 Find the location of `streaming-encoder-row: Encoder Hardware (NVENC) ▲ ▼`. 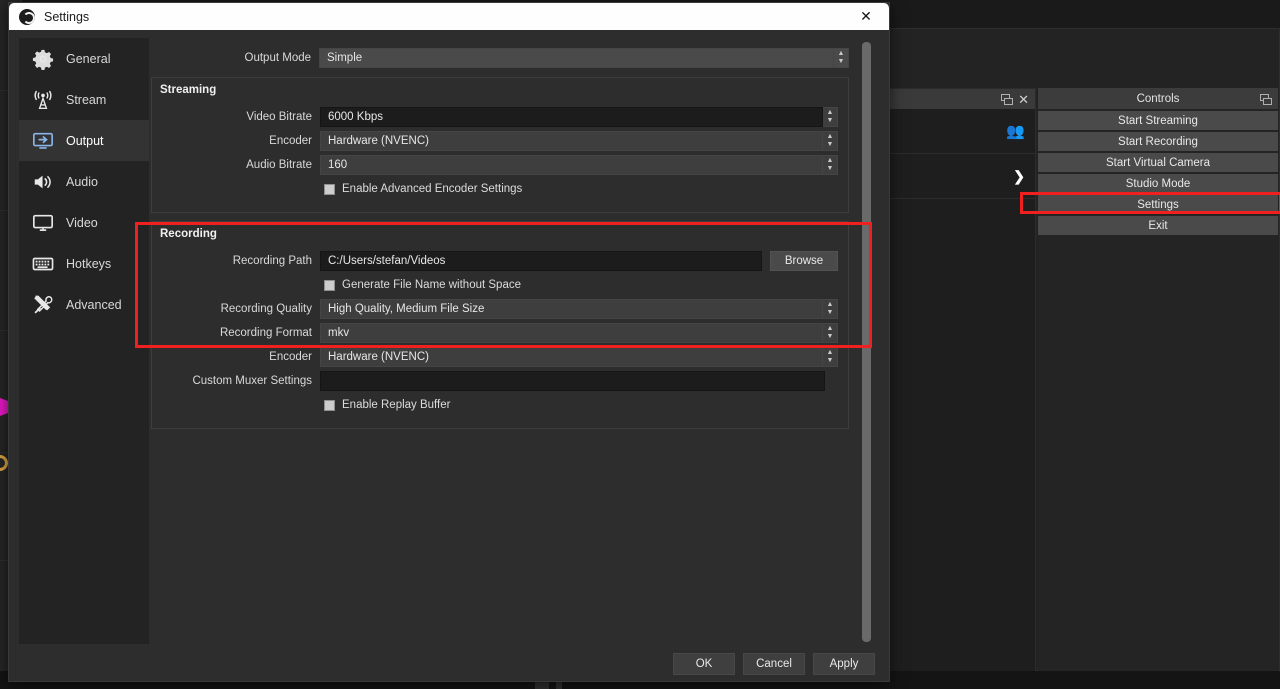

streaming-encoder-row: Encoder Hardware (NVENC) ▲ ▼ is located at coordinates (495, 141).